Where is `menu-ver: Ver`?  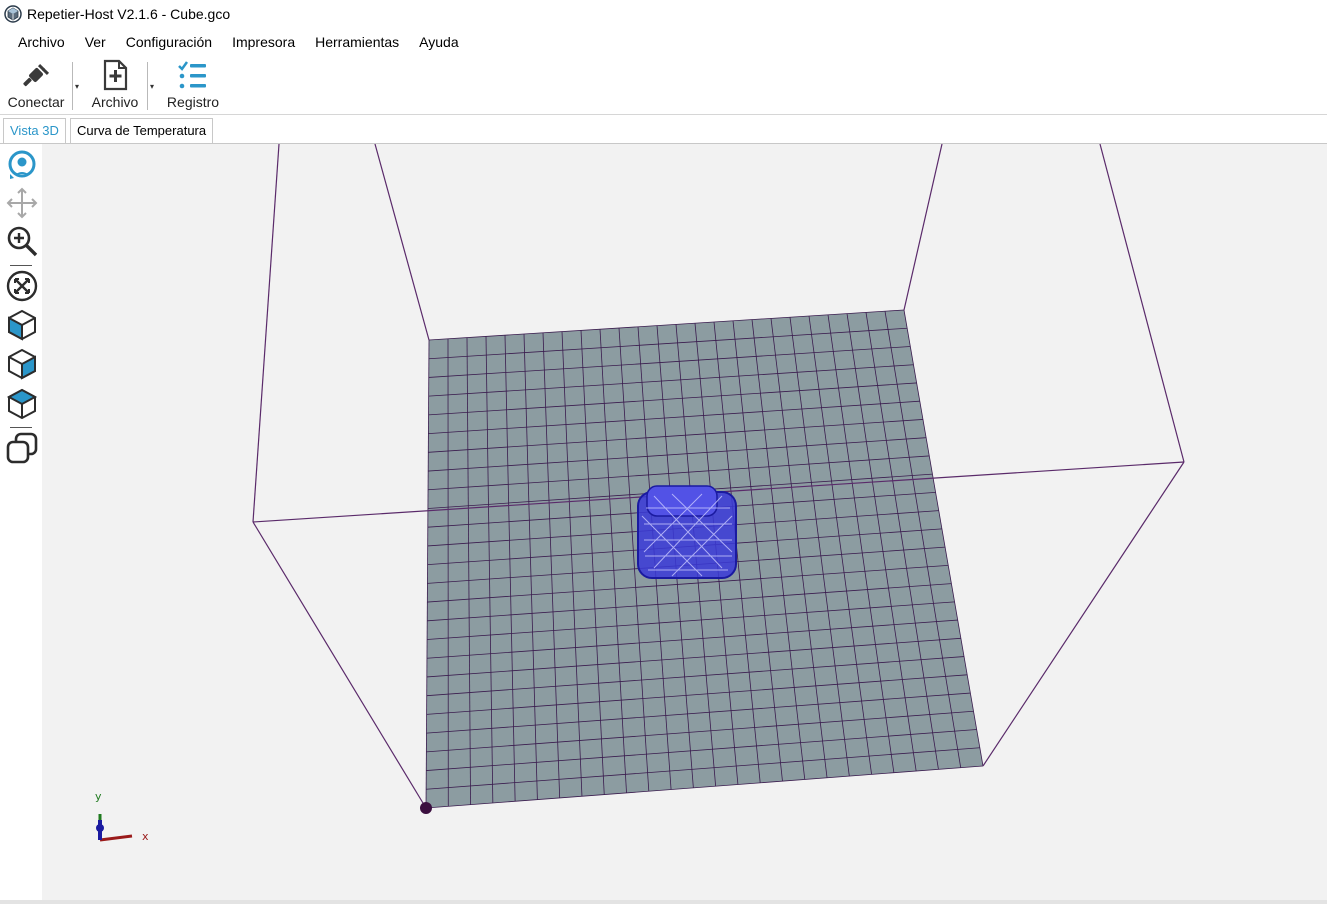 menu-ver: Ver is located at coordinates (95, 42).